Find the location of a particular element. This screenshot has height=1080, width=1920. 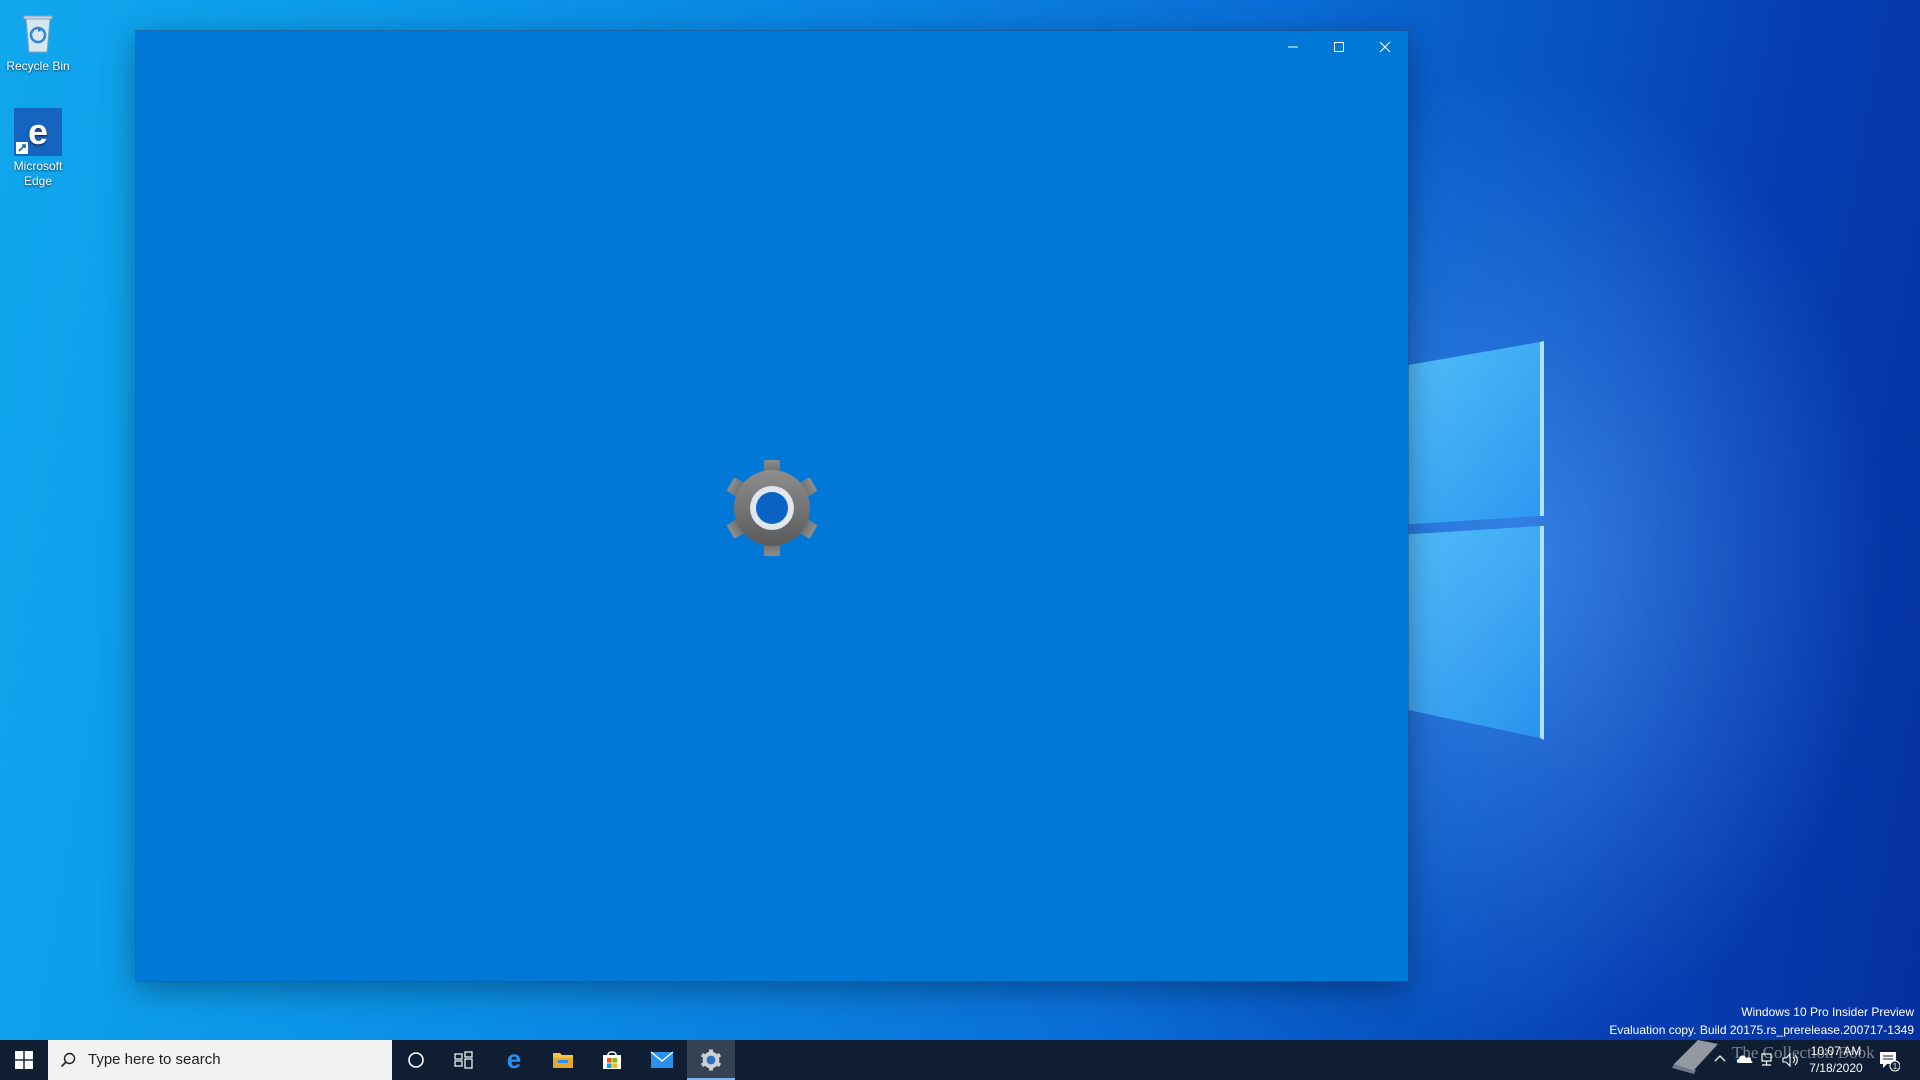

minimize-icon is located at coordinates (1293, 47).